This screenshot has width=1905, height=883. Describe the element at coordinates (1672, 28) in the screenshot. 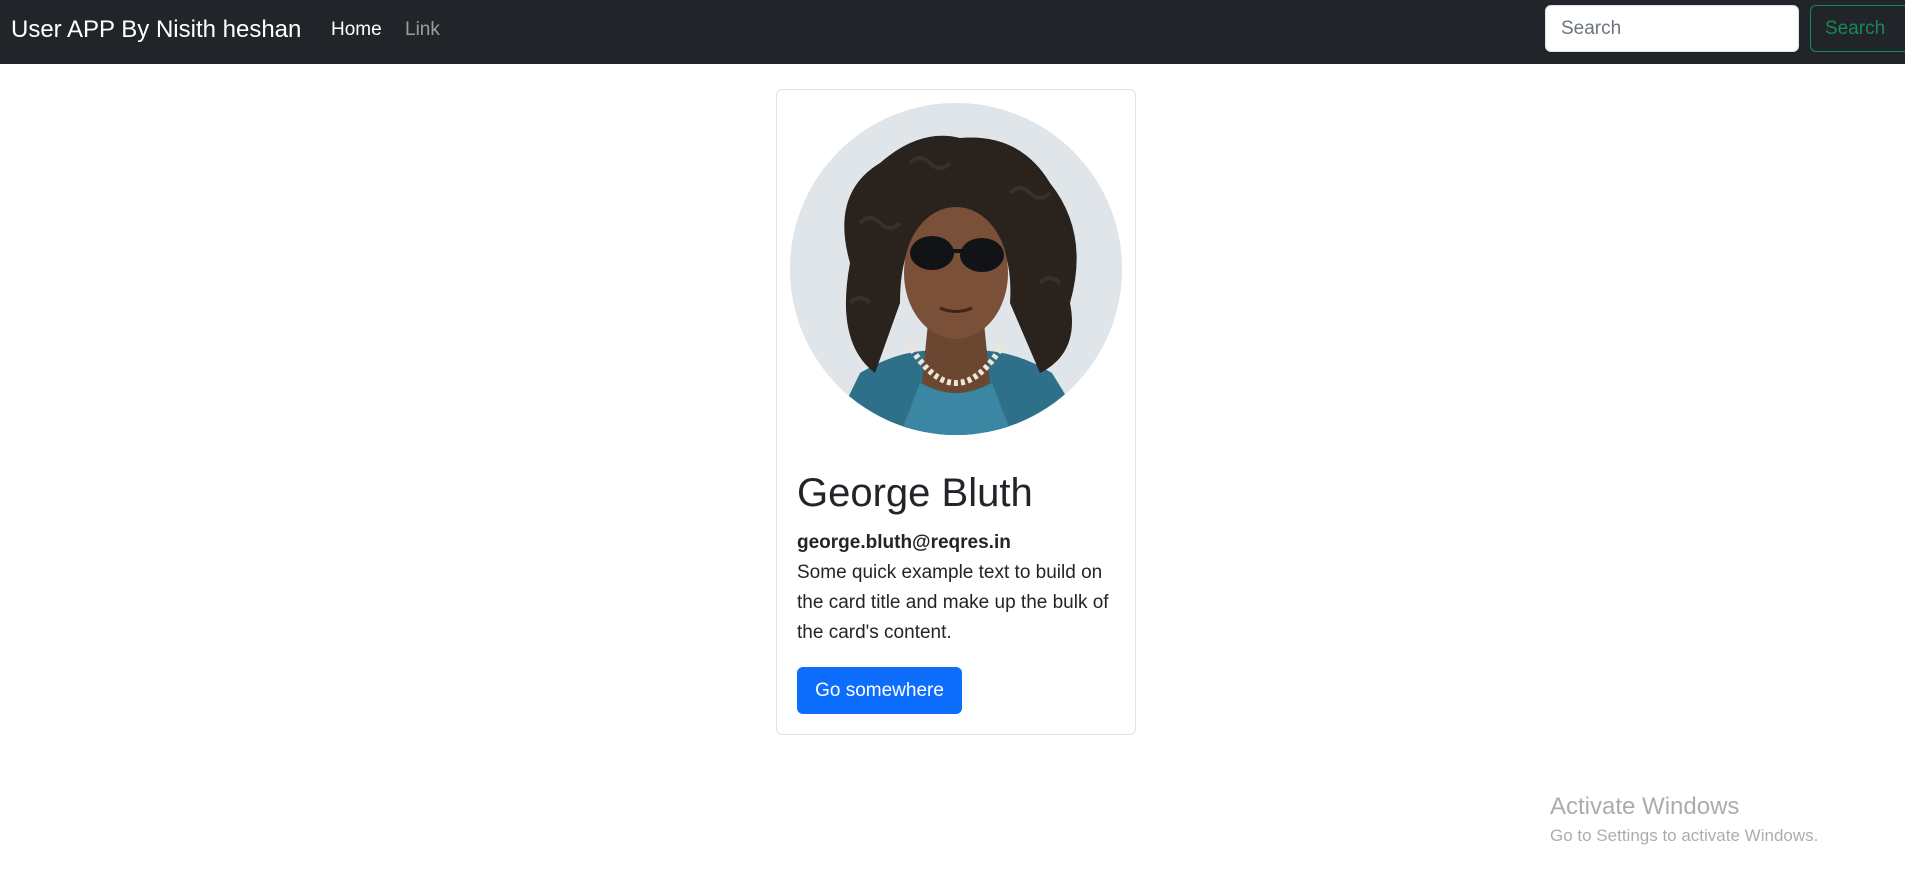

I see `search-input` at that location.